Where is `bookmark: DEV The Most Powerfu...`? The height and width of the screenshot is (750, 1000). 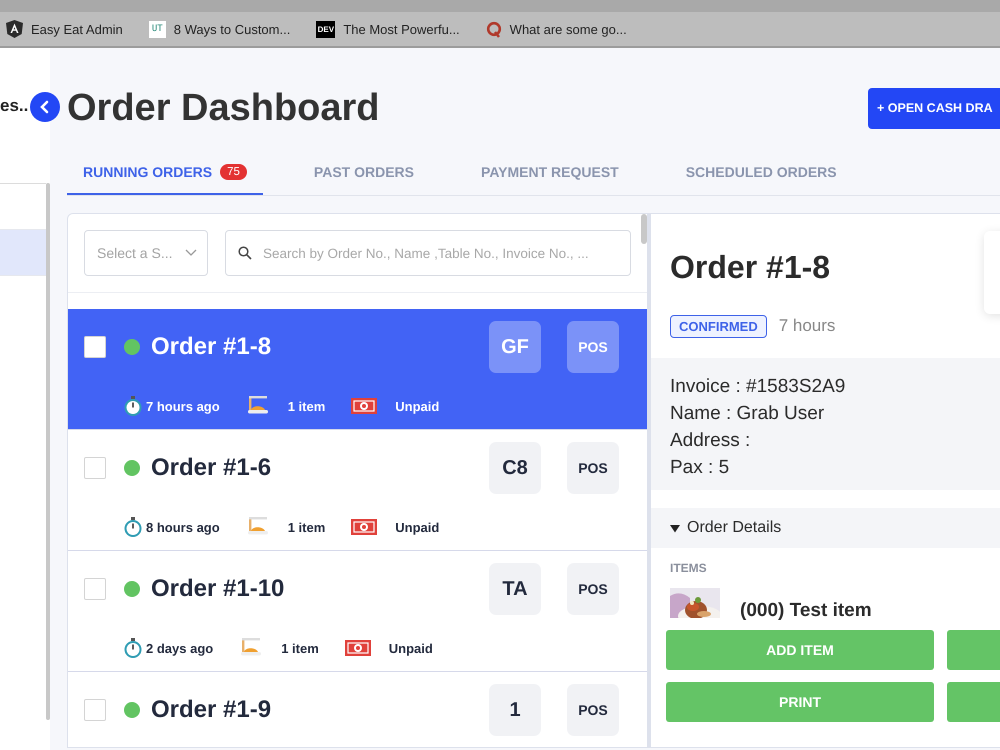
bookmark: DEV The Most Powerfu... is located at coordinates (388, 29).